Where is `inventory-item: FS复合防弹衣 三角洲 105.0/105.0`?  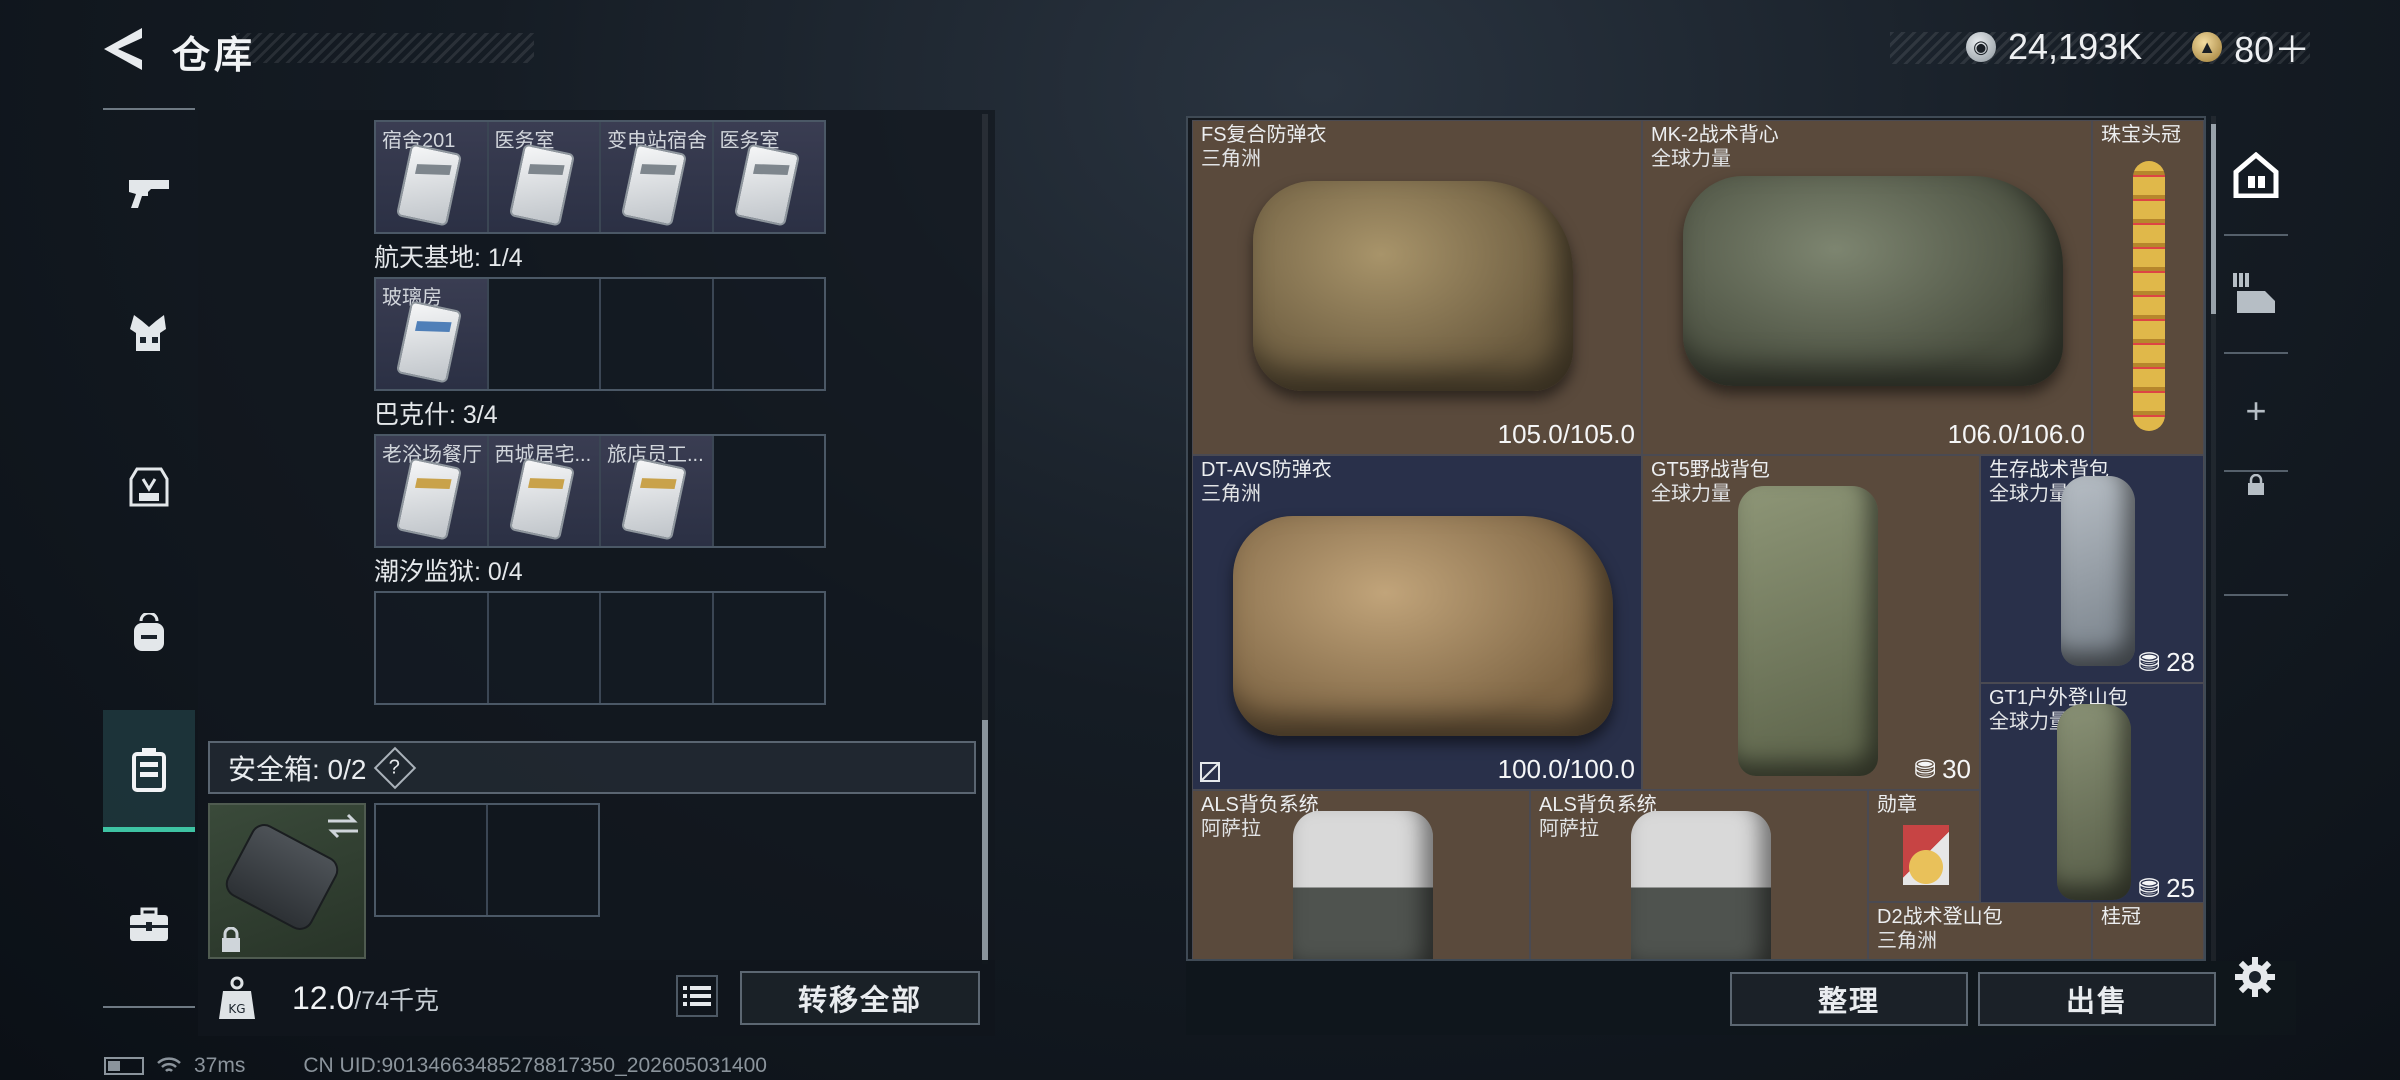
inventory-item: FS复合防弹衣 三角洲 105.0/105.0 is located at coordinates (1417, 287).